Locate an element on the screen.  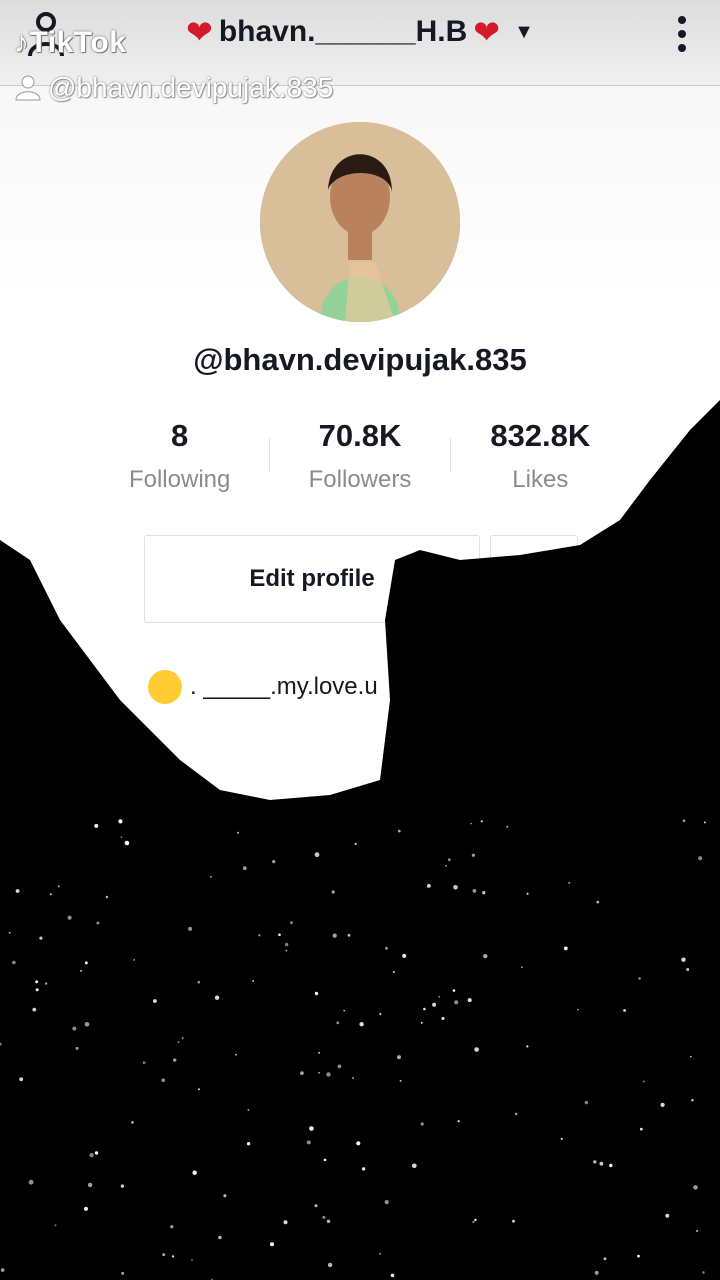
bookmark-button is located at coordinates (534, 579).